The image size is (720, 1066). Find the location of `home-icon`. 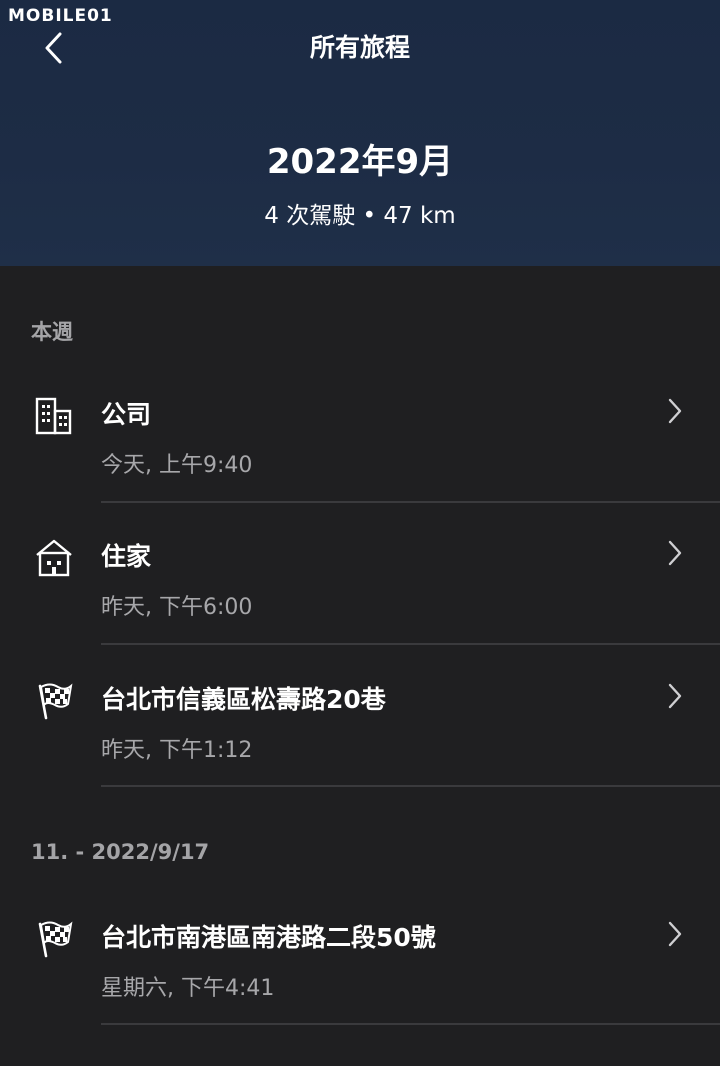

home-icon is located at coordinates (54, 558).